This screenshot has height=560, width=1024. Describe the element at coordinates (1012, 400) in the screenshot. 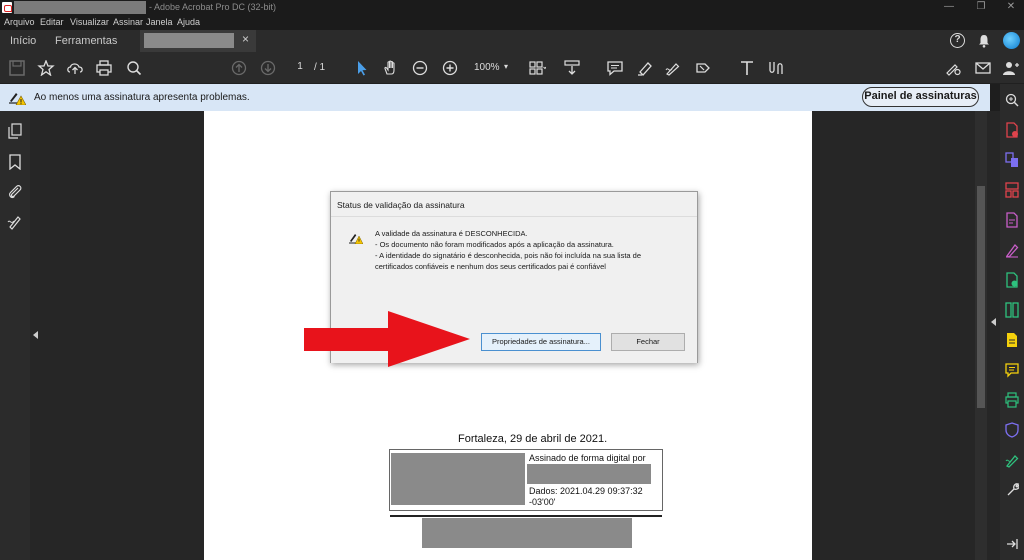

I see `print-production-icon` at that location.